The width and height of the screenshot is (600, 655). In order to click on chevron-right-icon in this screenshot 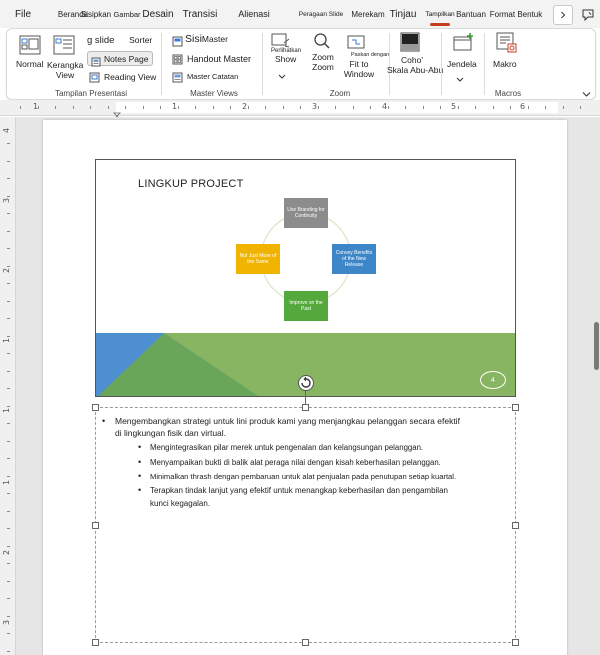, I will do `click(563, 15)`.